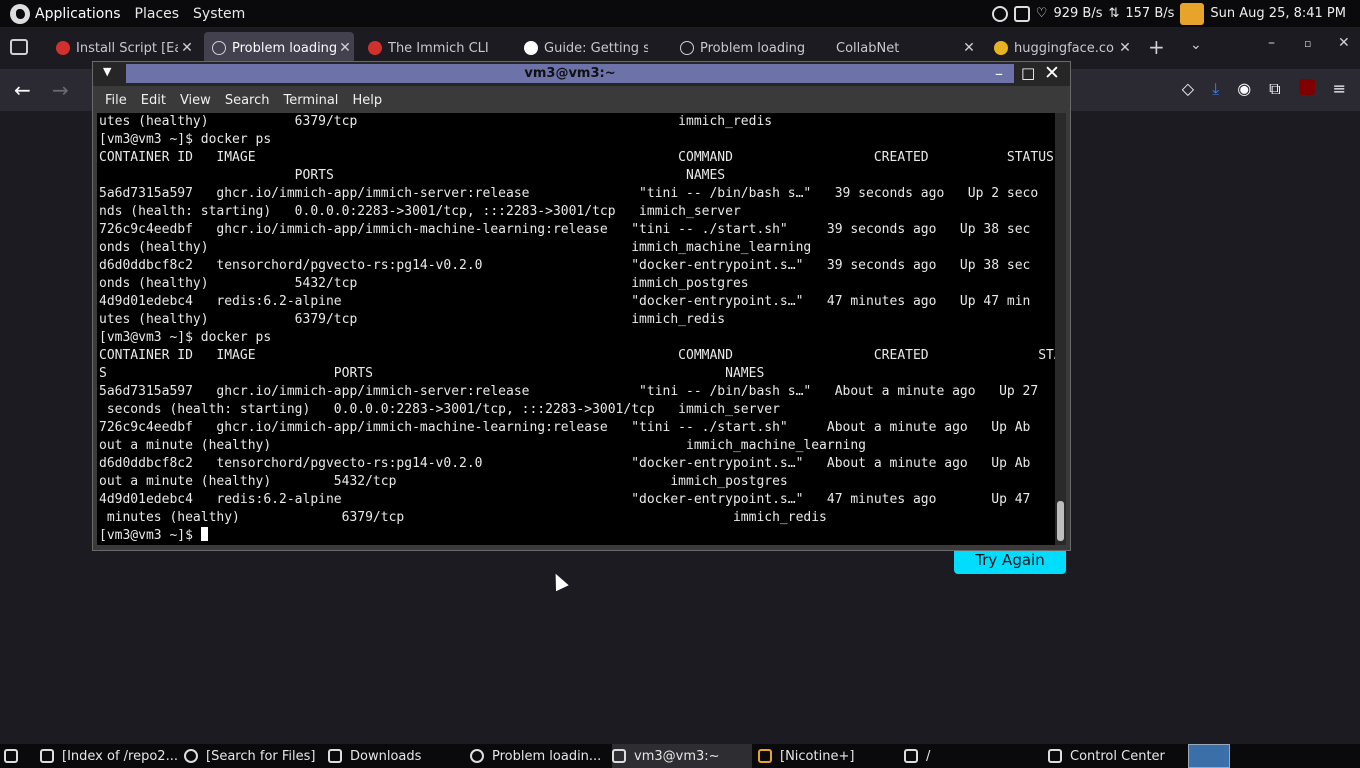 This screenshot has width=1360, height=768. I want to click on toolbar-icons: ◇ ⤓ ◉ ⧉ ≡, so click(1264, 89).